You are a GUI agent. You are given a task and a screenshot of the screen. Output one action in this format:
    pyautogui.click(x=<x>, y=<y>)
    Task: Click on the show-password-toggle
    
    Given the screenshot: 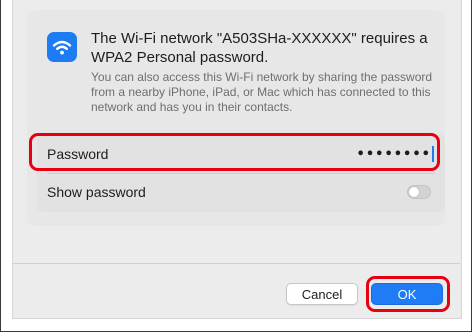 What is the action you would take?
    pyautogui.click(x=419, y=192)
    